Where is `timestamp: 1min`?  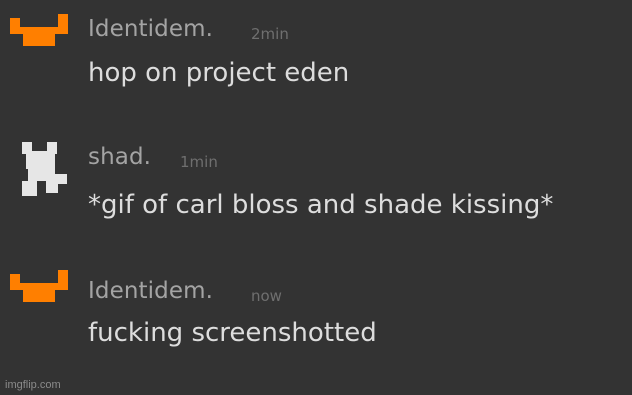 timestamp: 1min is located at coordinates (199, 162).